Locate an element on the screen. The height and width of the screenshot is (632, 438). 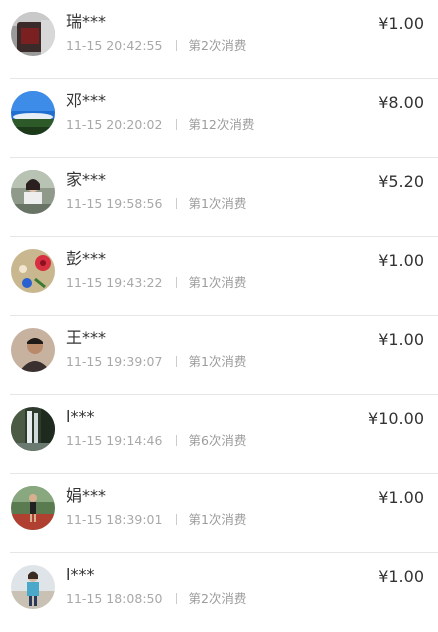
list-item: 彭*** 11-15 19:43:22 第1次消费 ¥1.00 is located at coordinates (219, 276).